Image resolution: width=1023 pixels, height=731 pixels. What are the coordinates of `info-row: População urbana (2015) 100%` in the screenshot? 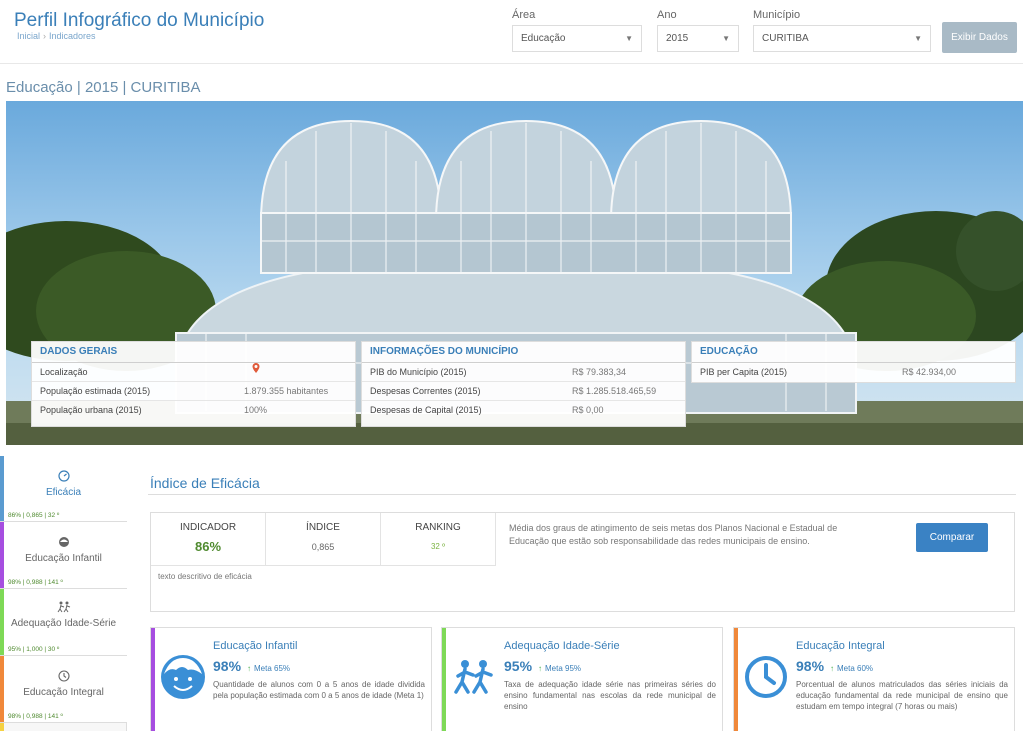 It's located at (193, 410).